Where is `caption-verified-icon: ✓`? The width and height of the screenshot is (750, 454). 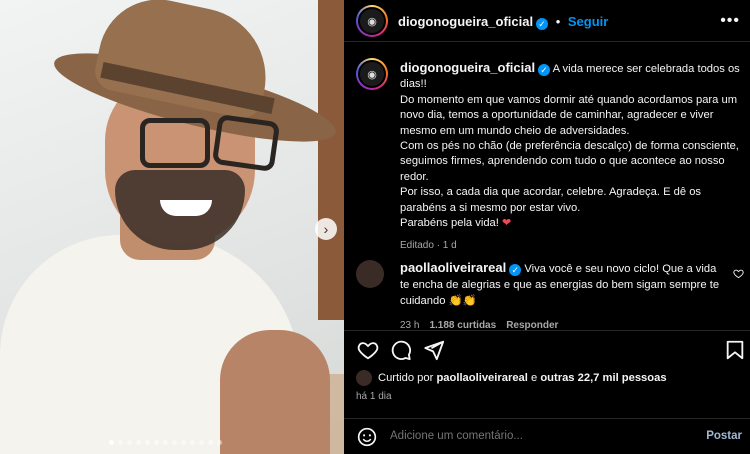 caption-verified-icon: ✓ is located at coordinates (544, 70).